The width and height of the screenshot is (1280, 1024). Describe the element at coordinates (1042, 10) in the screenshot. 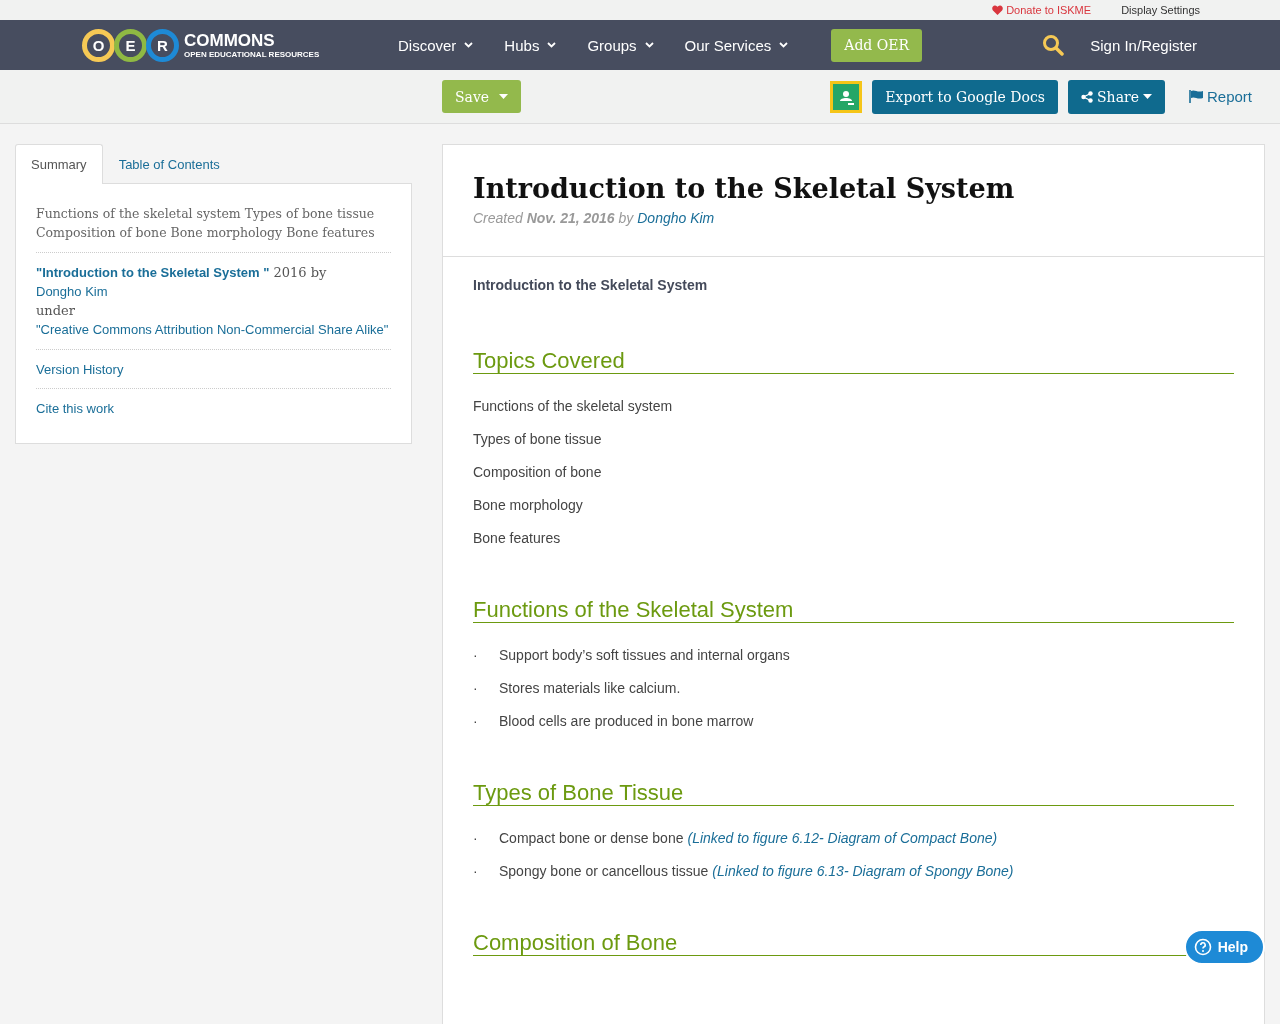

I see `donate-link: Donate to ISKME` at that location.